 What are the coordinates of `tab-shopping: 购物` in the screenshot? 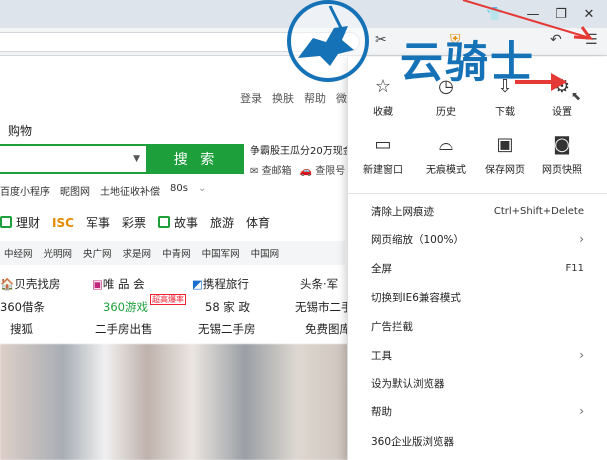 It's located at (20, 130).